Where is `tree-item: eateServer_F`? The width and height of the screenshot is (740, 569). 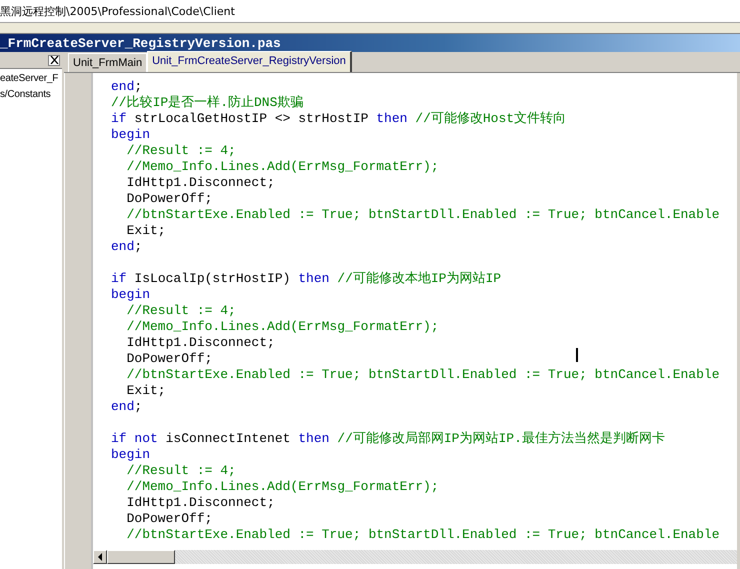
tree-item: eateServer_F is located at coordinates (31, 79).